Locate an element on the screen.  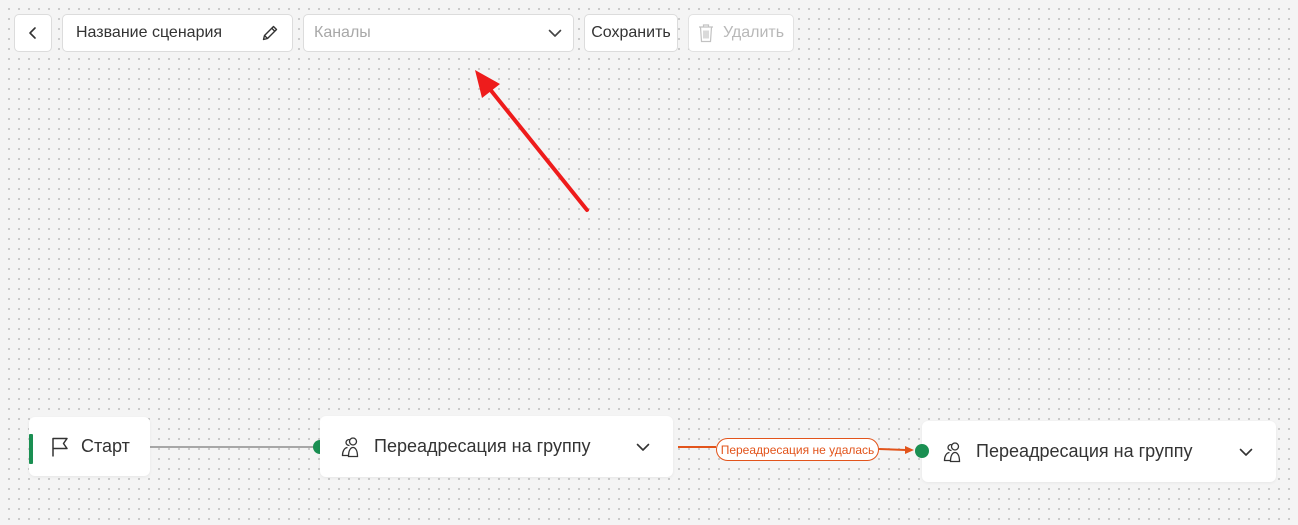
back-button is located at coordinates (33, 33).